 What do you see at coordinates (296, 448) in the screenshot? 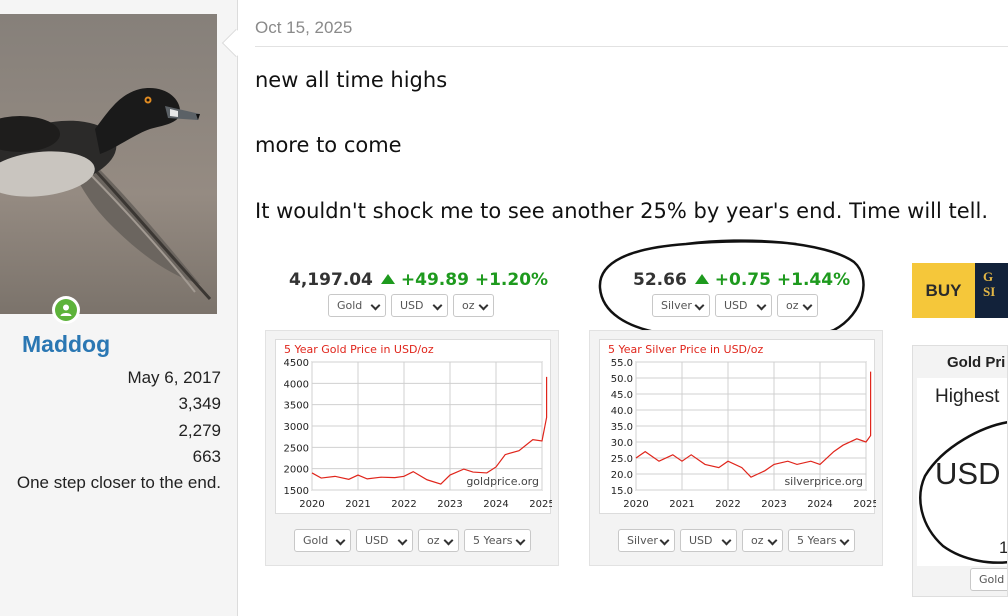
I see `gold-ytick-label: 2500` at bounding box center [296, 448].